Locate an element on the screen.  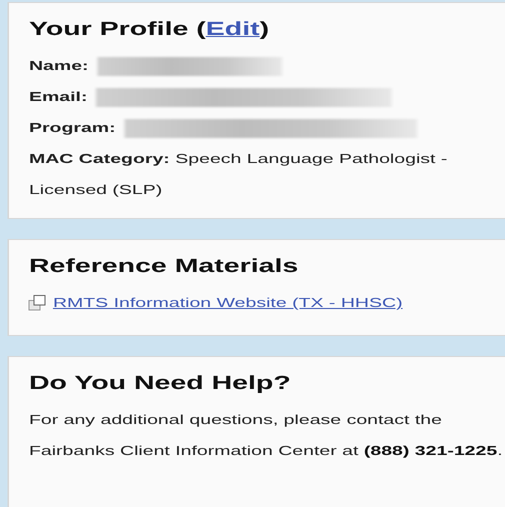
help-text: For any additional questions, please contact the Fairbanks Client Information Center at (888) 321-1225. is located at coordinates (266, 435).